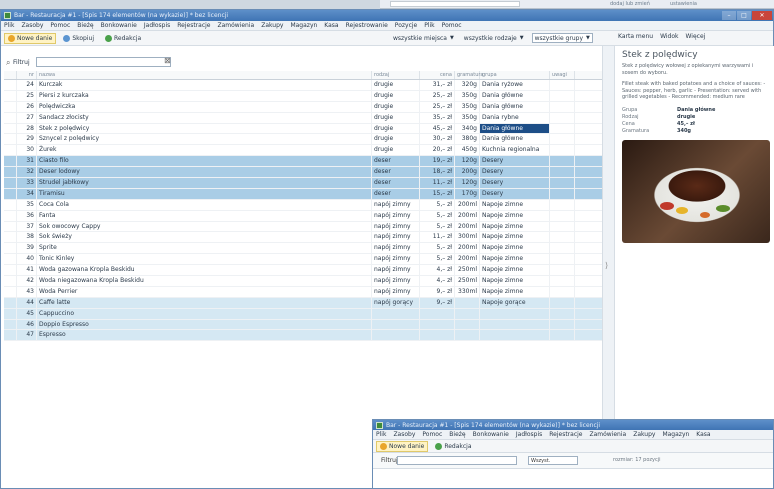 This screenshot has width=774, height=489. I want to click on more-button: Więcej, so click(695, 36).